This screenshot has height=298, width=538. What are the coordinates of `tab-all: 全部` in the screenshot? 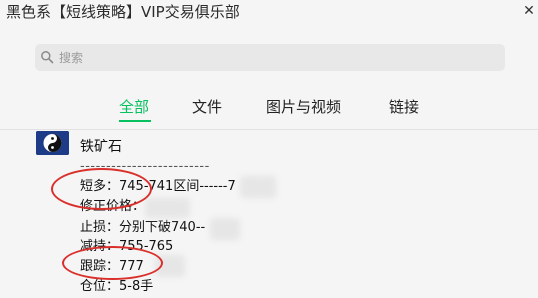 It's located at (134, 106).